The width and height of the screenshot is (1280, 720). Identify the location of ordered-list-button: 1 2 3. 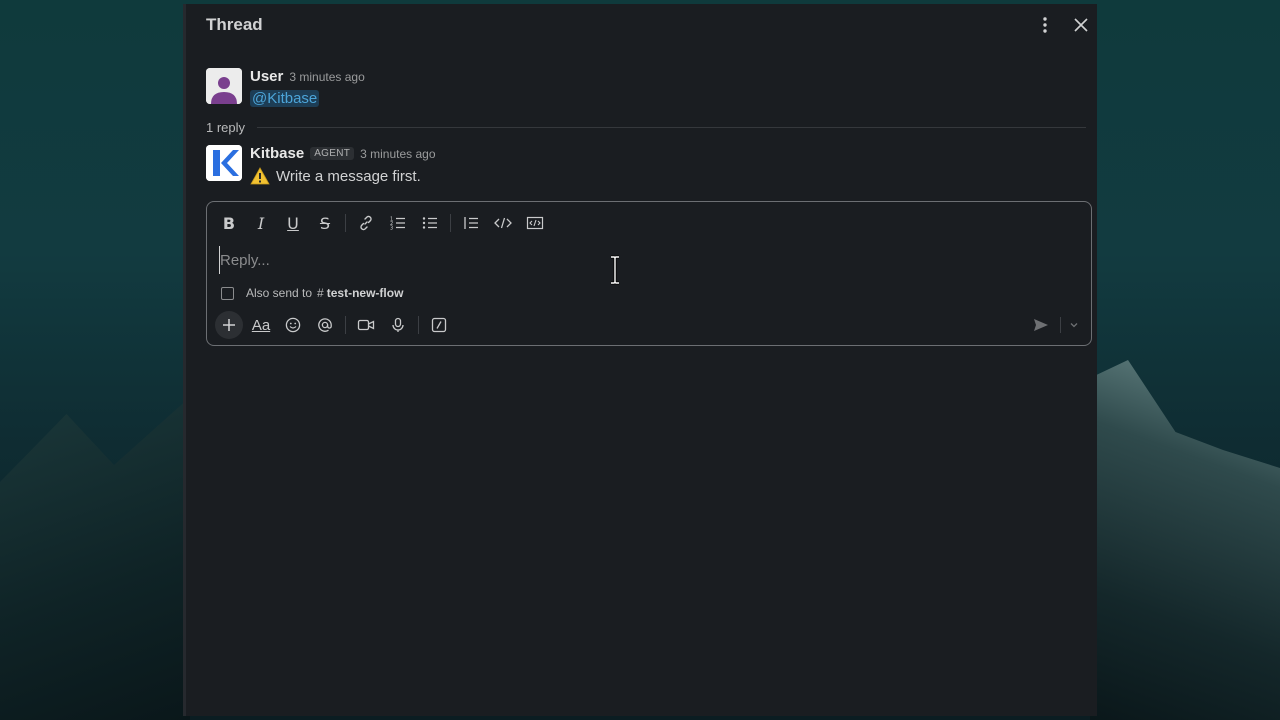
(398, 223).